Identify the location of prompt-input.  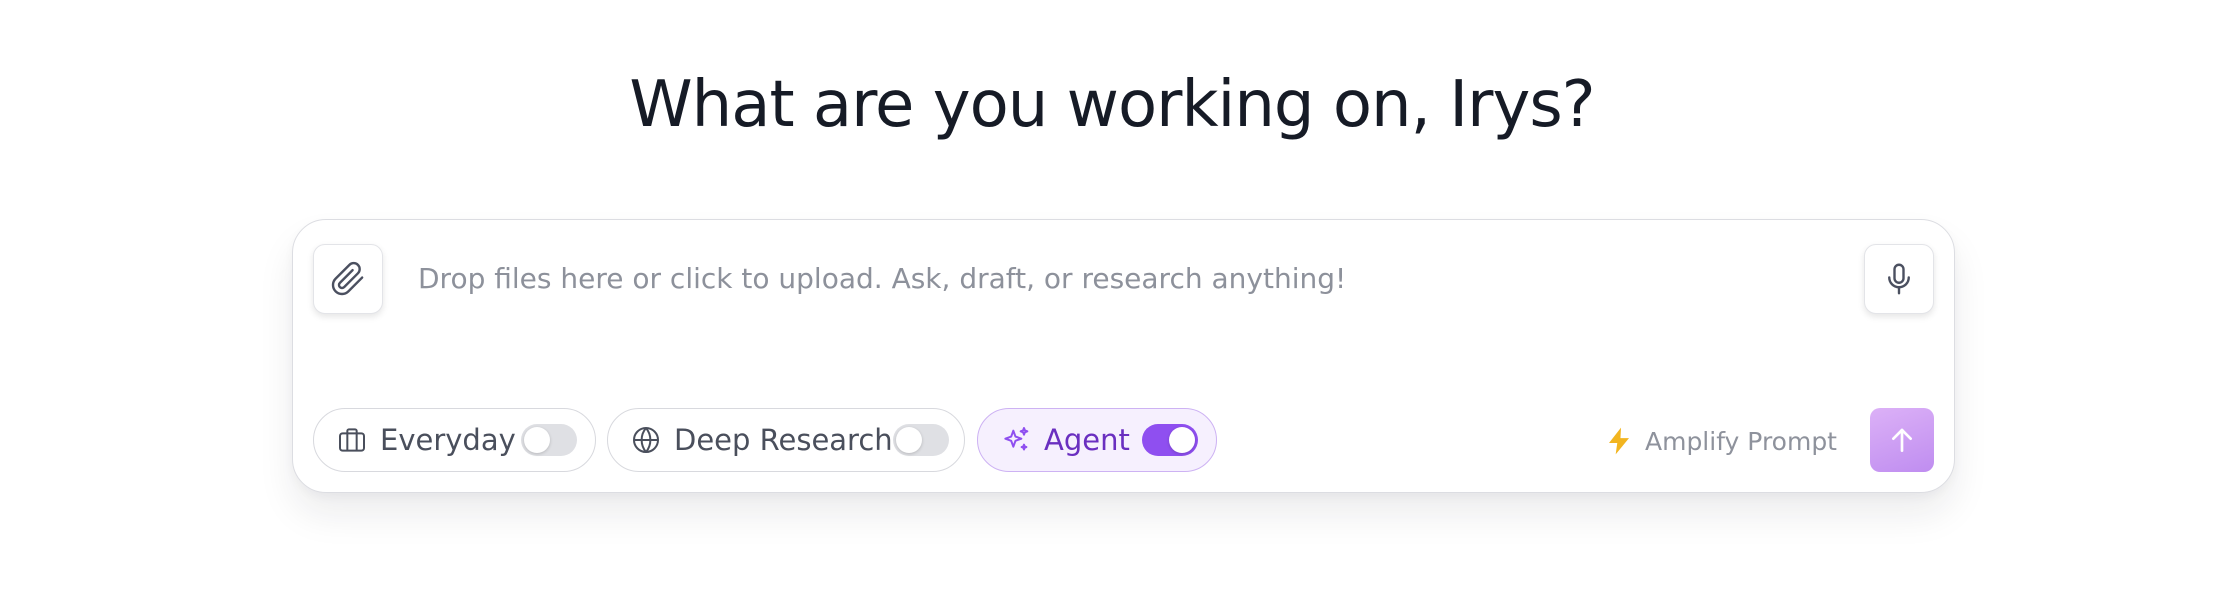
(1093, 278).